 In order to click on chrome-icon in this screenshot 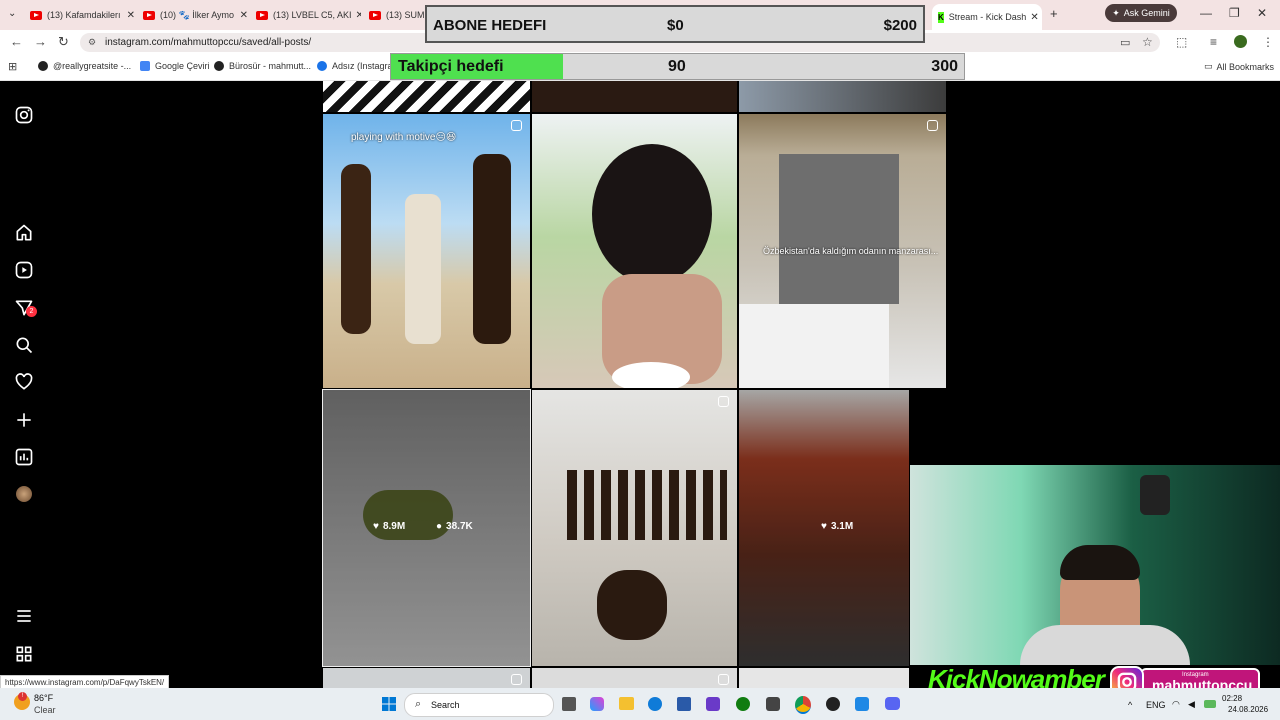, I will do `click(803, 705)`.